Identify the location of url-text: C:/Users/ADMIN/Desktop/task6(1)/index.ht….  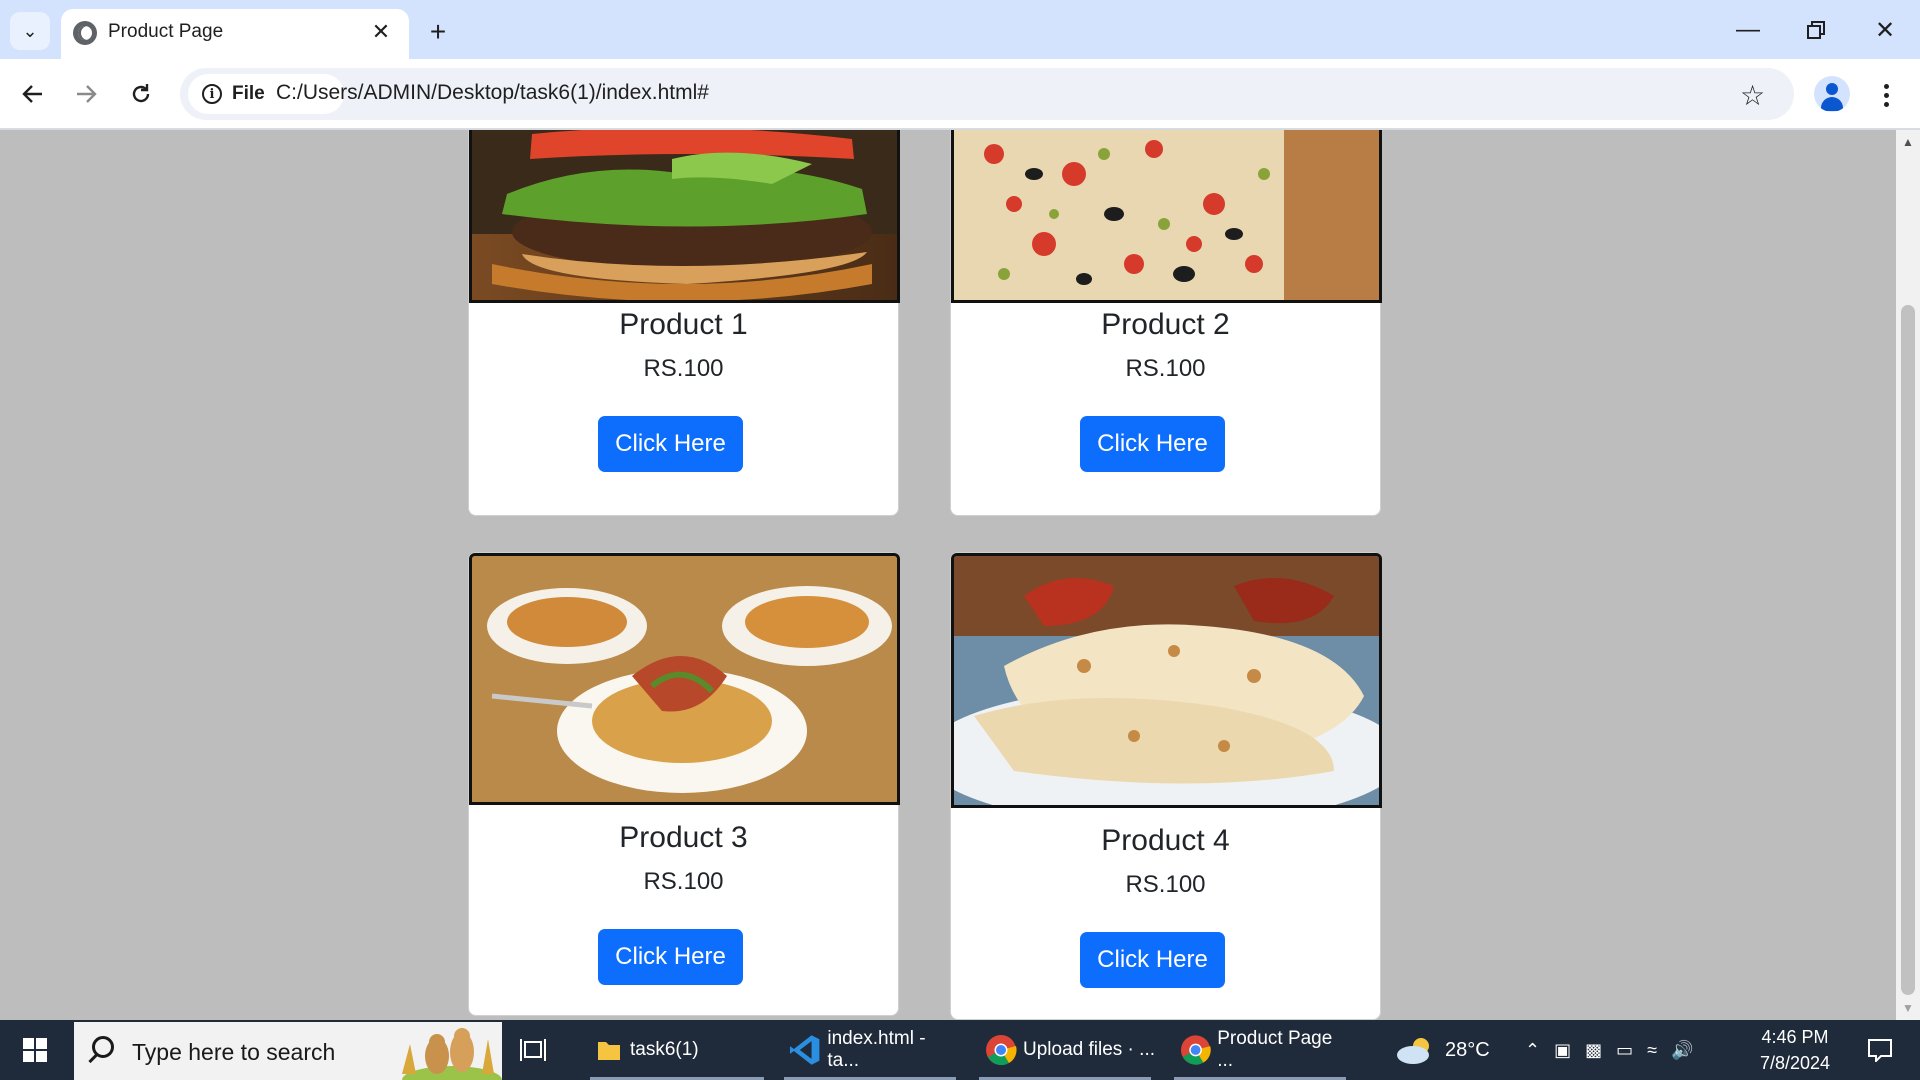
(492, 93).